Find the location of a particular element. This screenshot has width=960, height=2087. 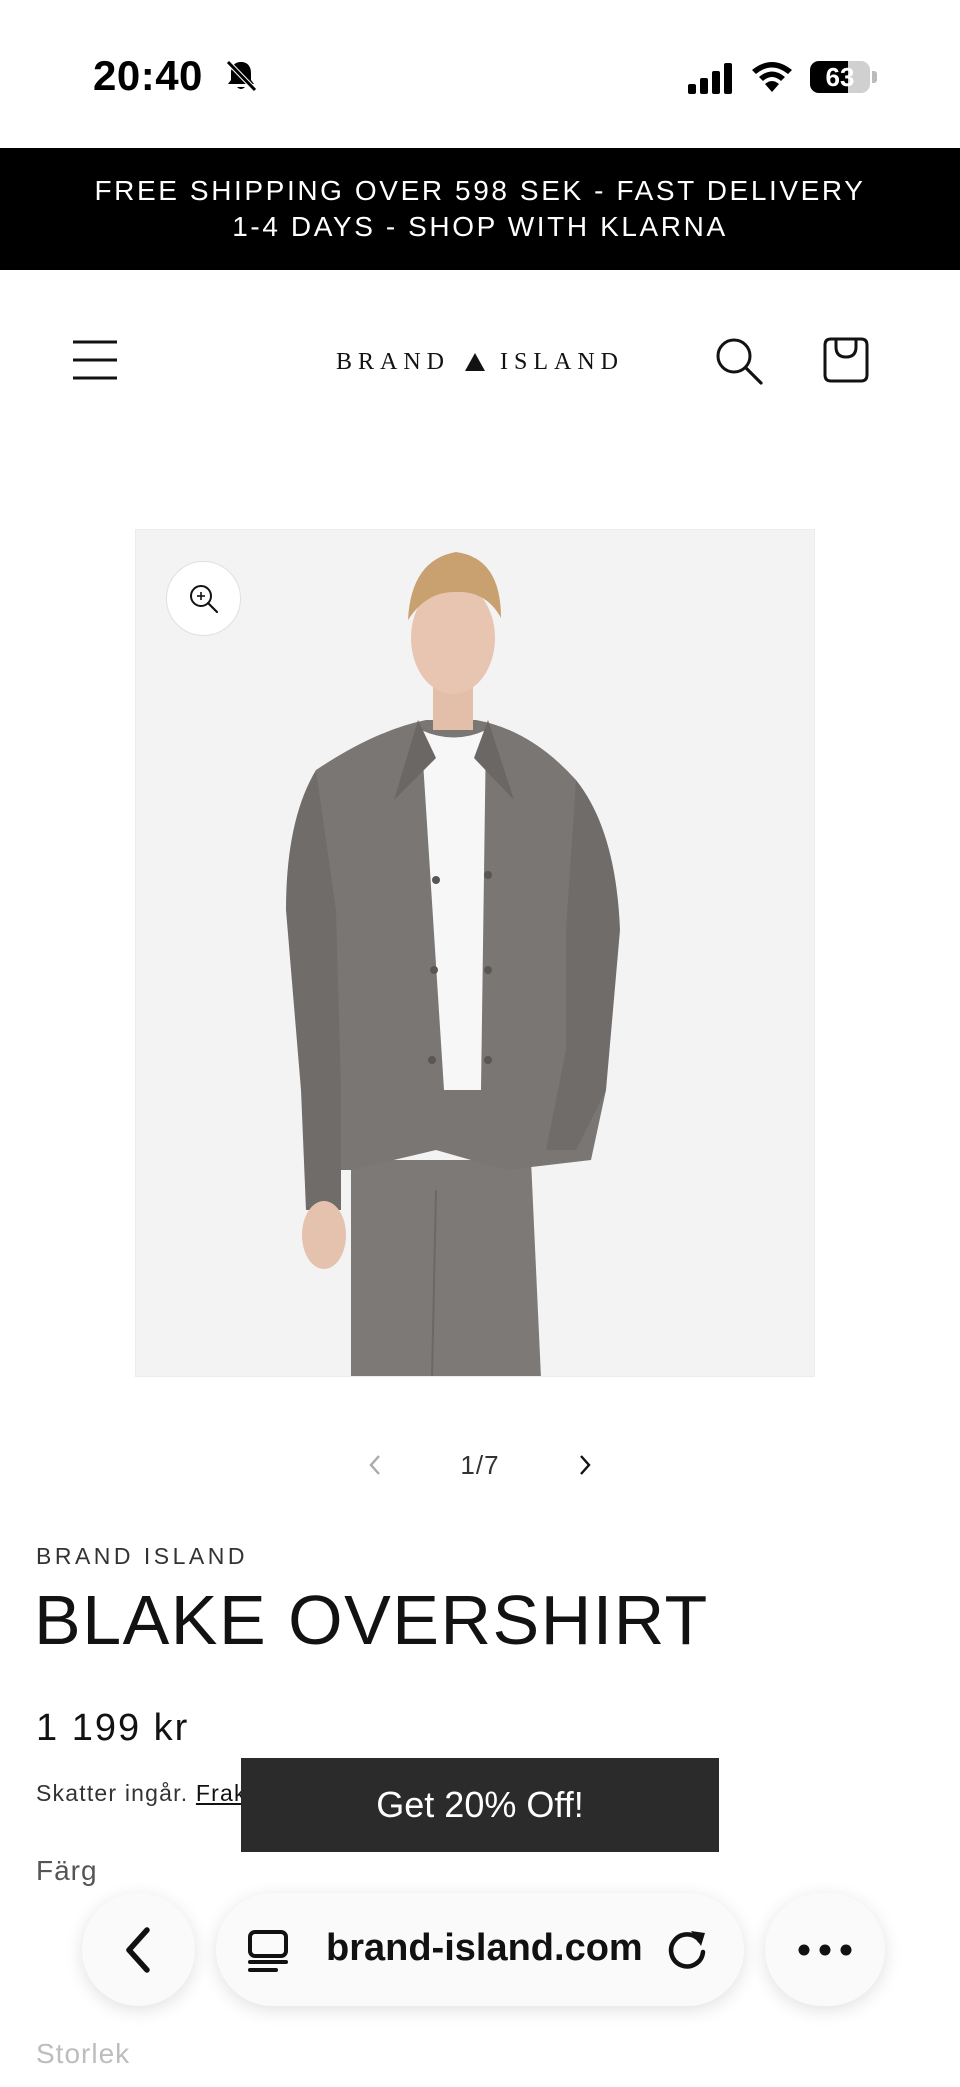

zoom-in-icon is located at coordinates (203, 598).